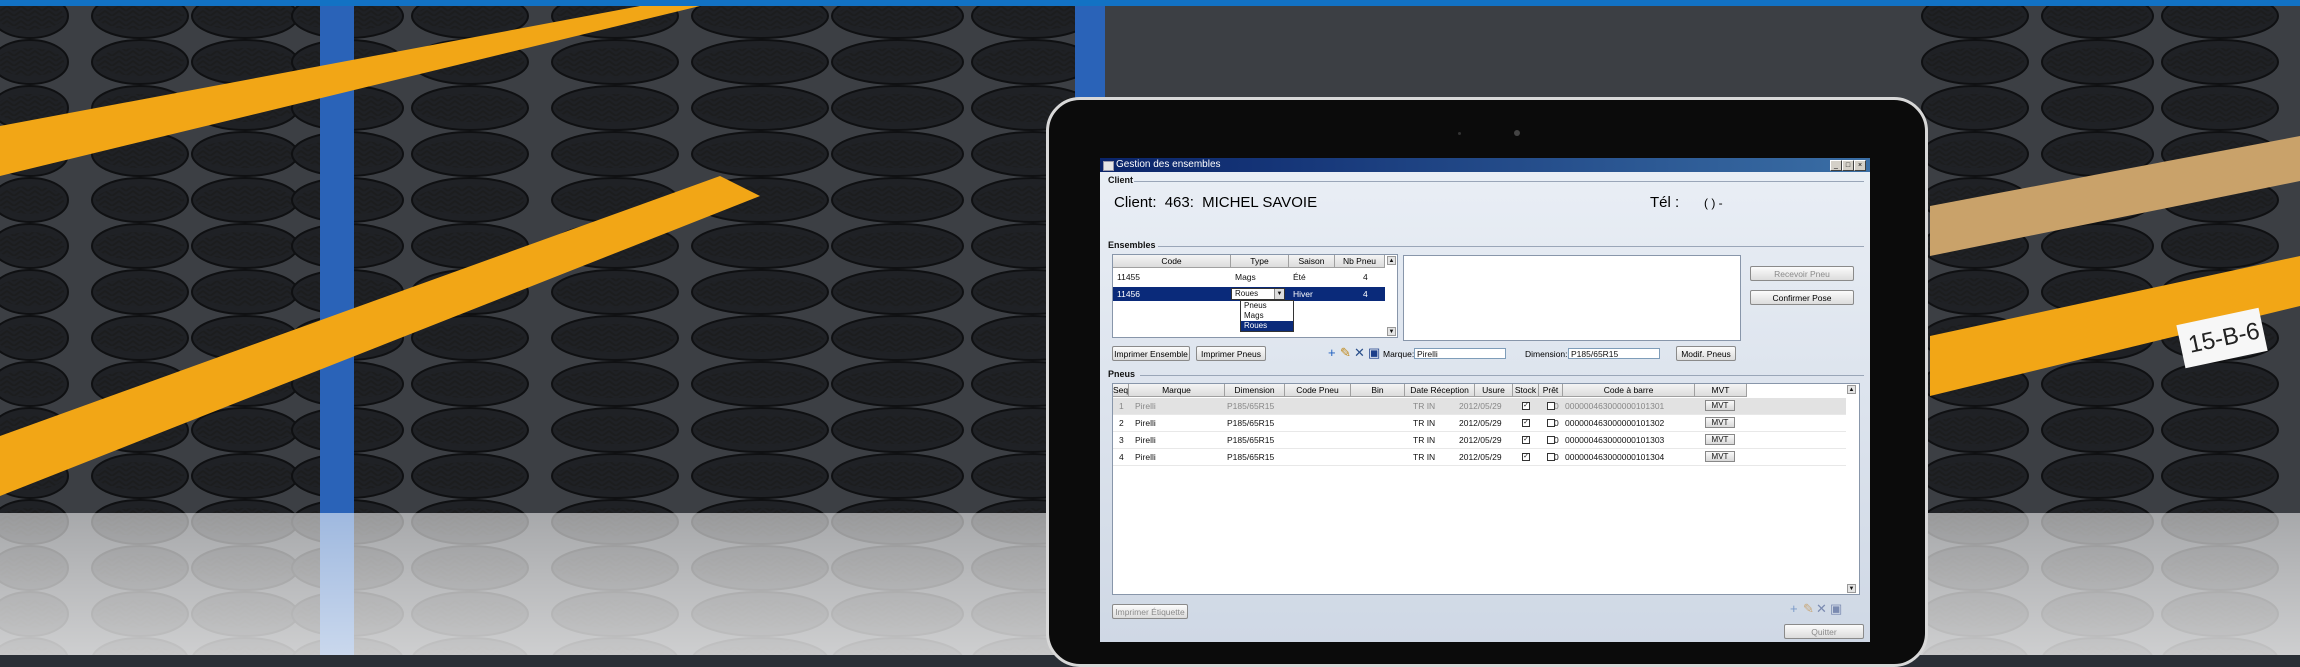 This screenshot has height=667, width=2300. Describe the element at coordinates (1440, 390) in the screenshot. I see `col-header-date-reception: Date Réception` at that location.